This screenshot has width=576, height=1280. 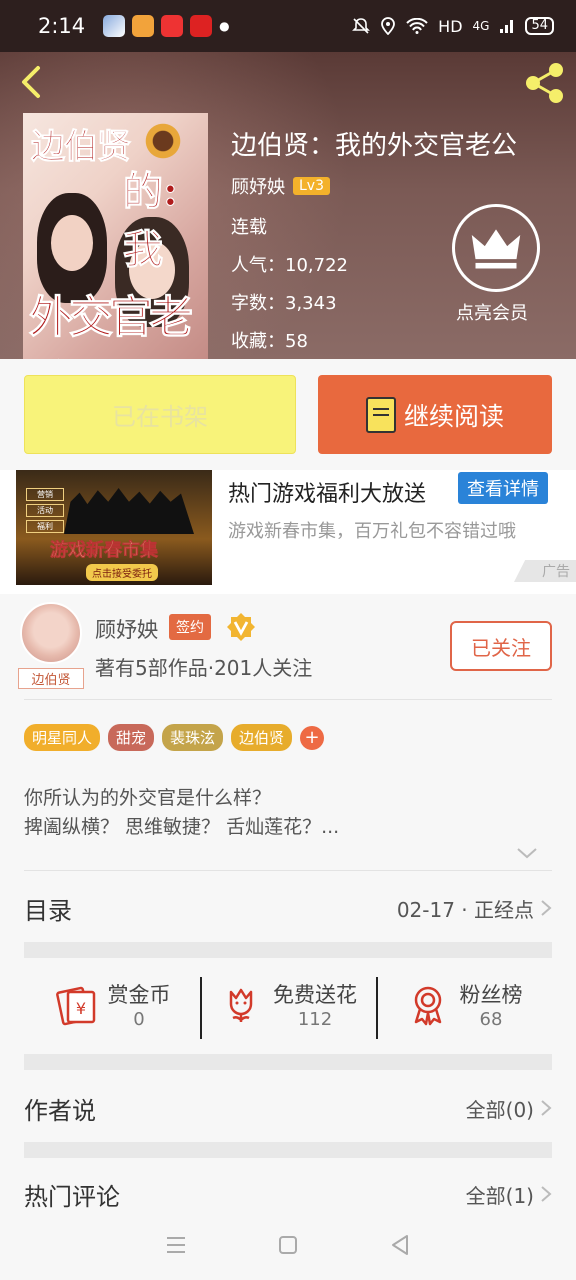 I want to click on followed-button: 已关注, so click(x=501, y=646).